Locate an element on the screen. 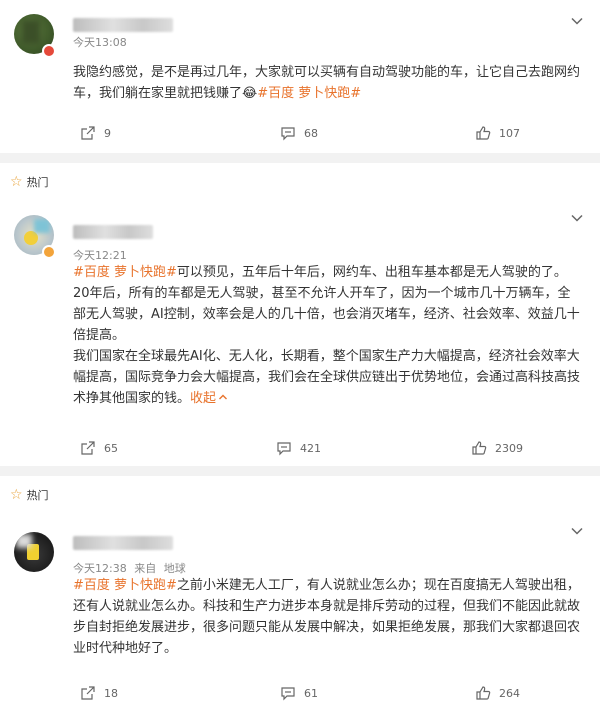  forward-button: 18 is located at coordinates (99, 693).